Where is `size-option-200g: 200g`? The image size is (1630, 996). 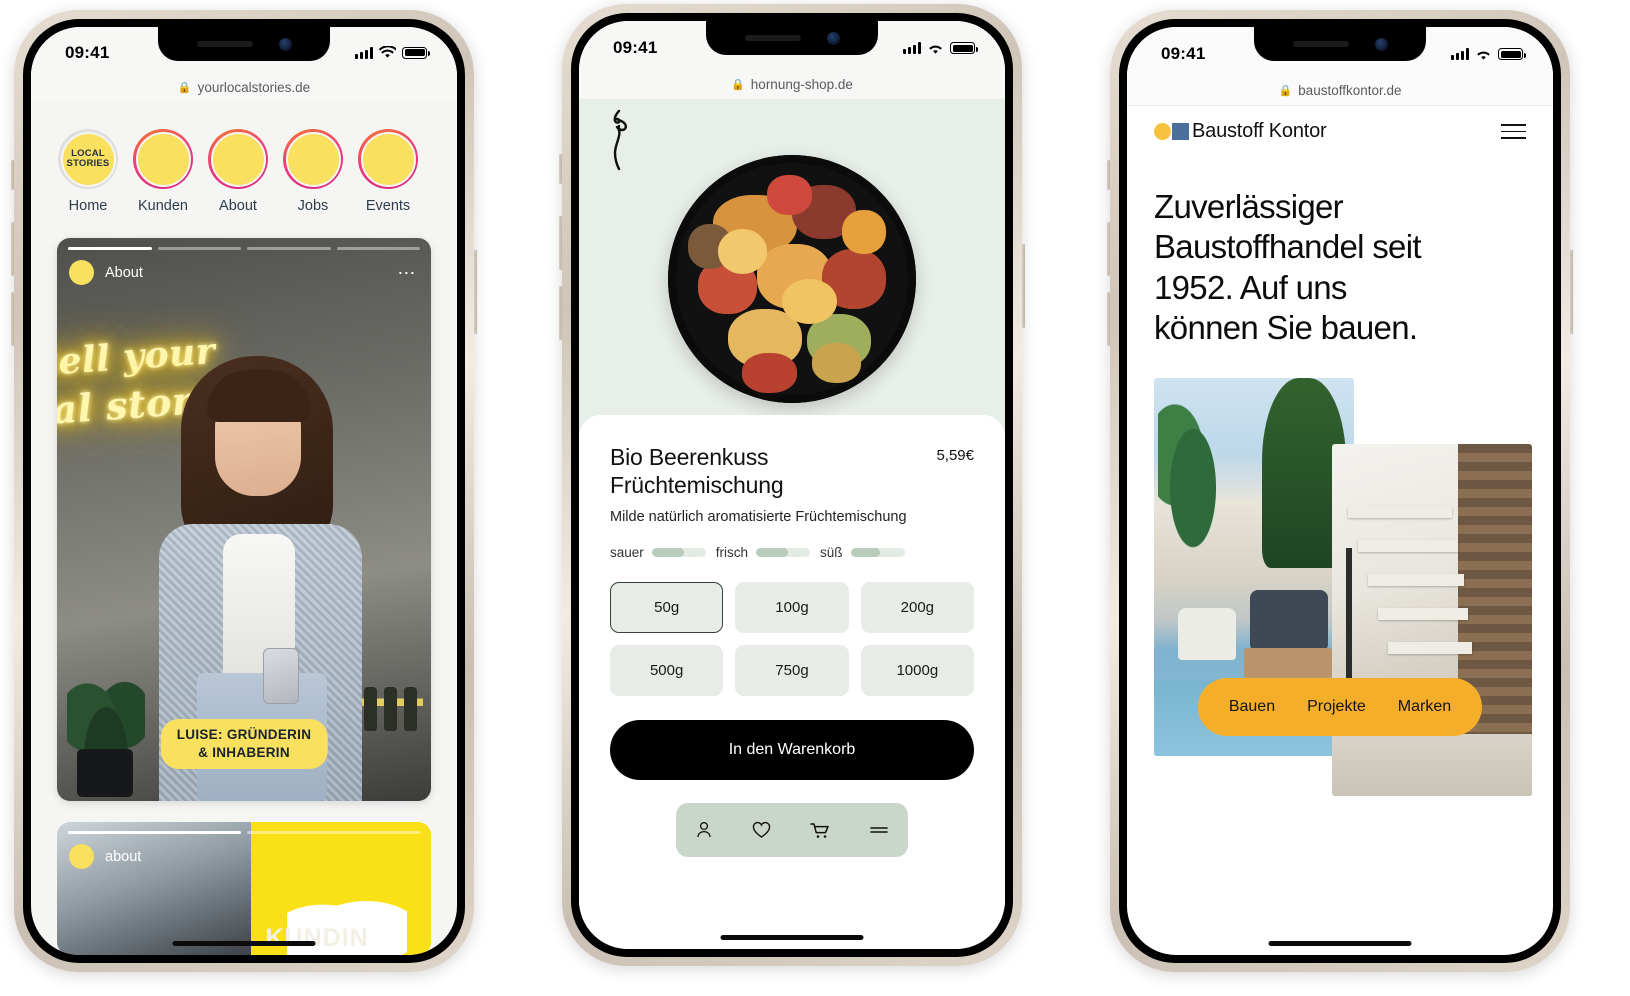 size-option-200g: 200g is located at coordinates (917, 608).